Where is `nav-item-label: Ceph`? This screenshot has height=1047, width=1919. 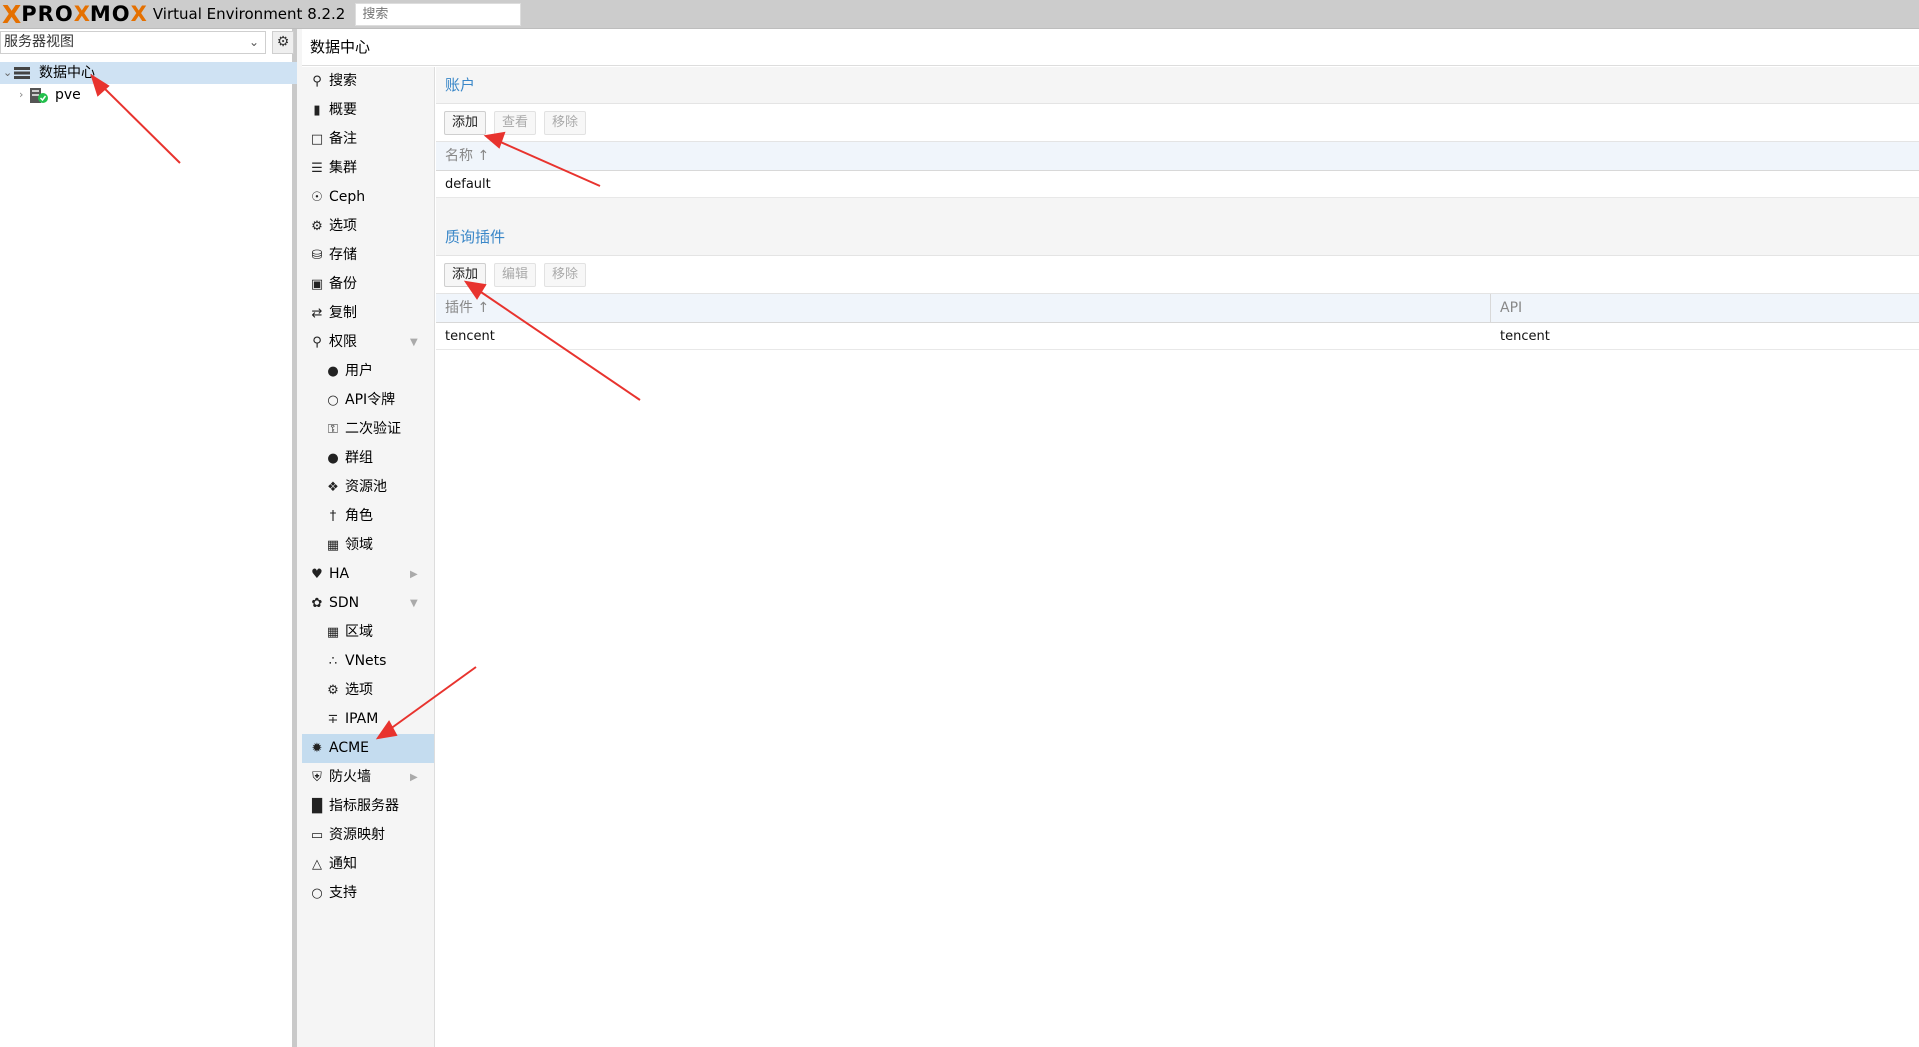 nav-item-label: Ceph is located at coordinates (347, 197).